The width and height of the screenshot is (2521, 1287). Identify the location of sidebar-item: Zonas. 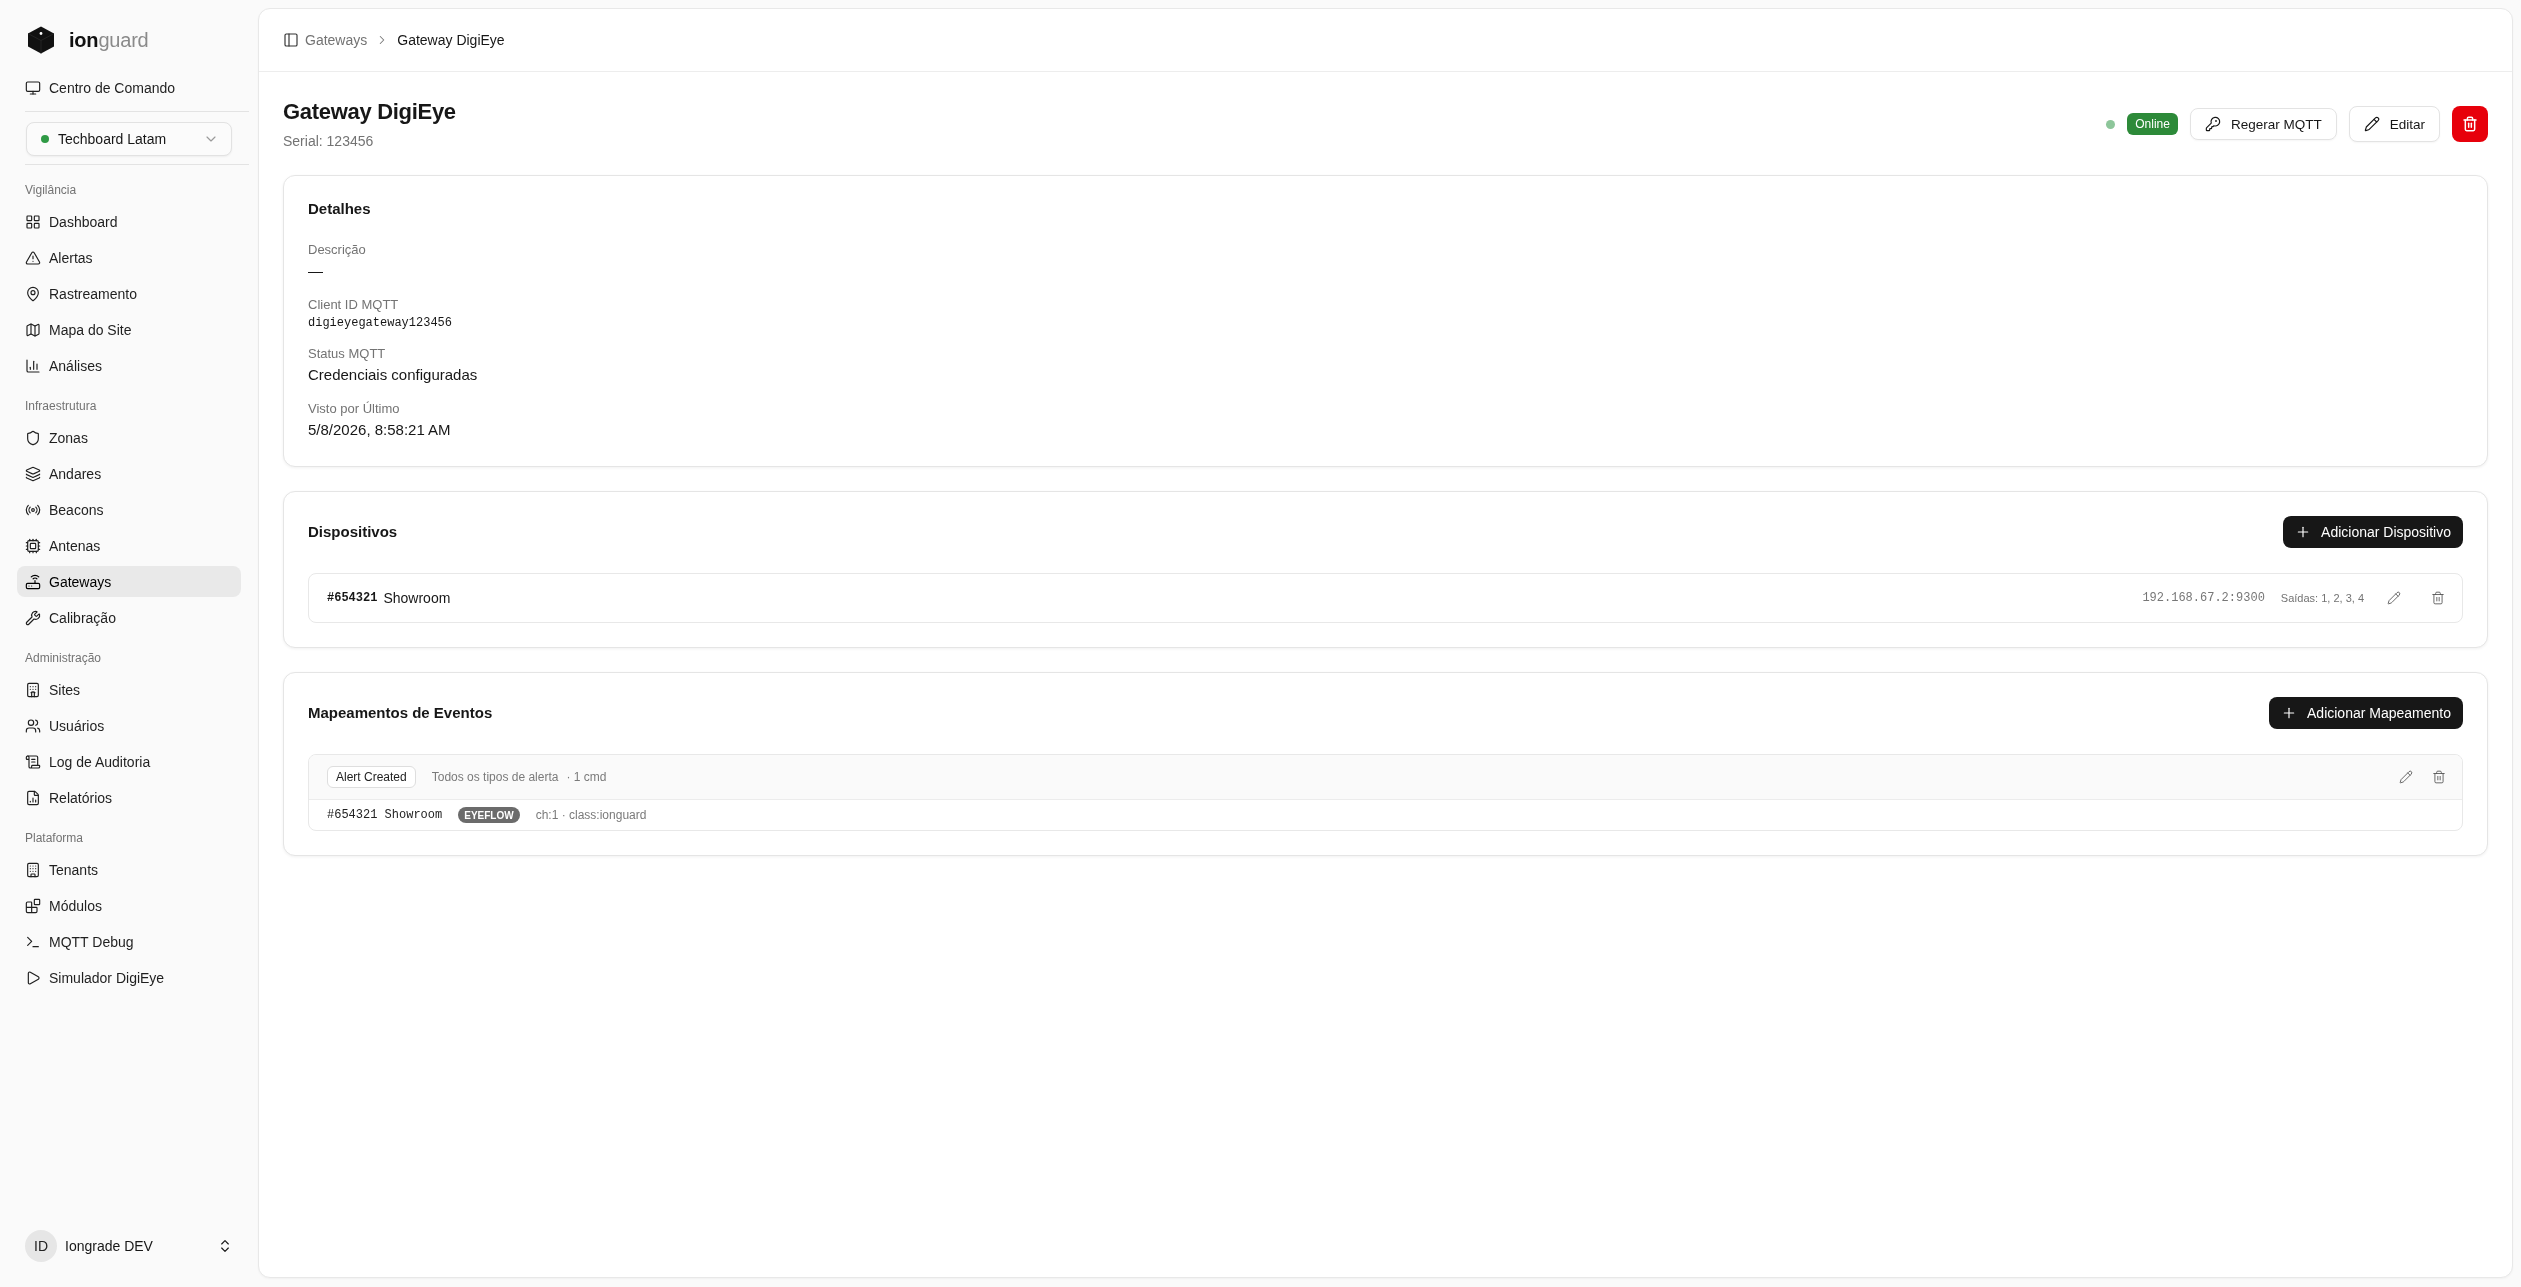
(129, 437).